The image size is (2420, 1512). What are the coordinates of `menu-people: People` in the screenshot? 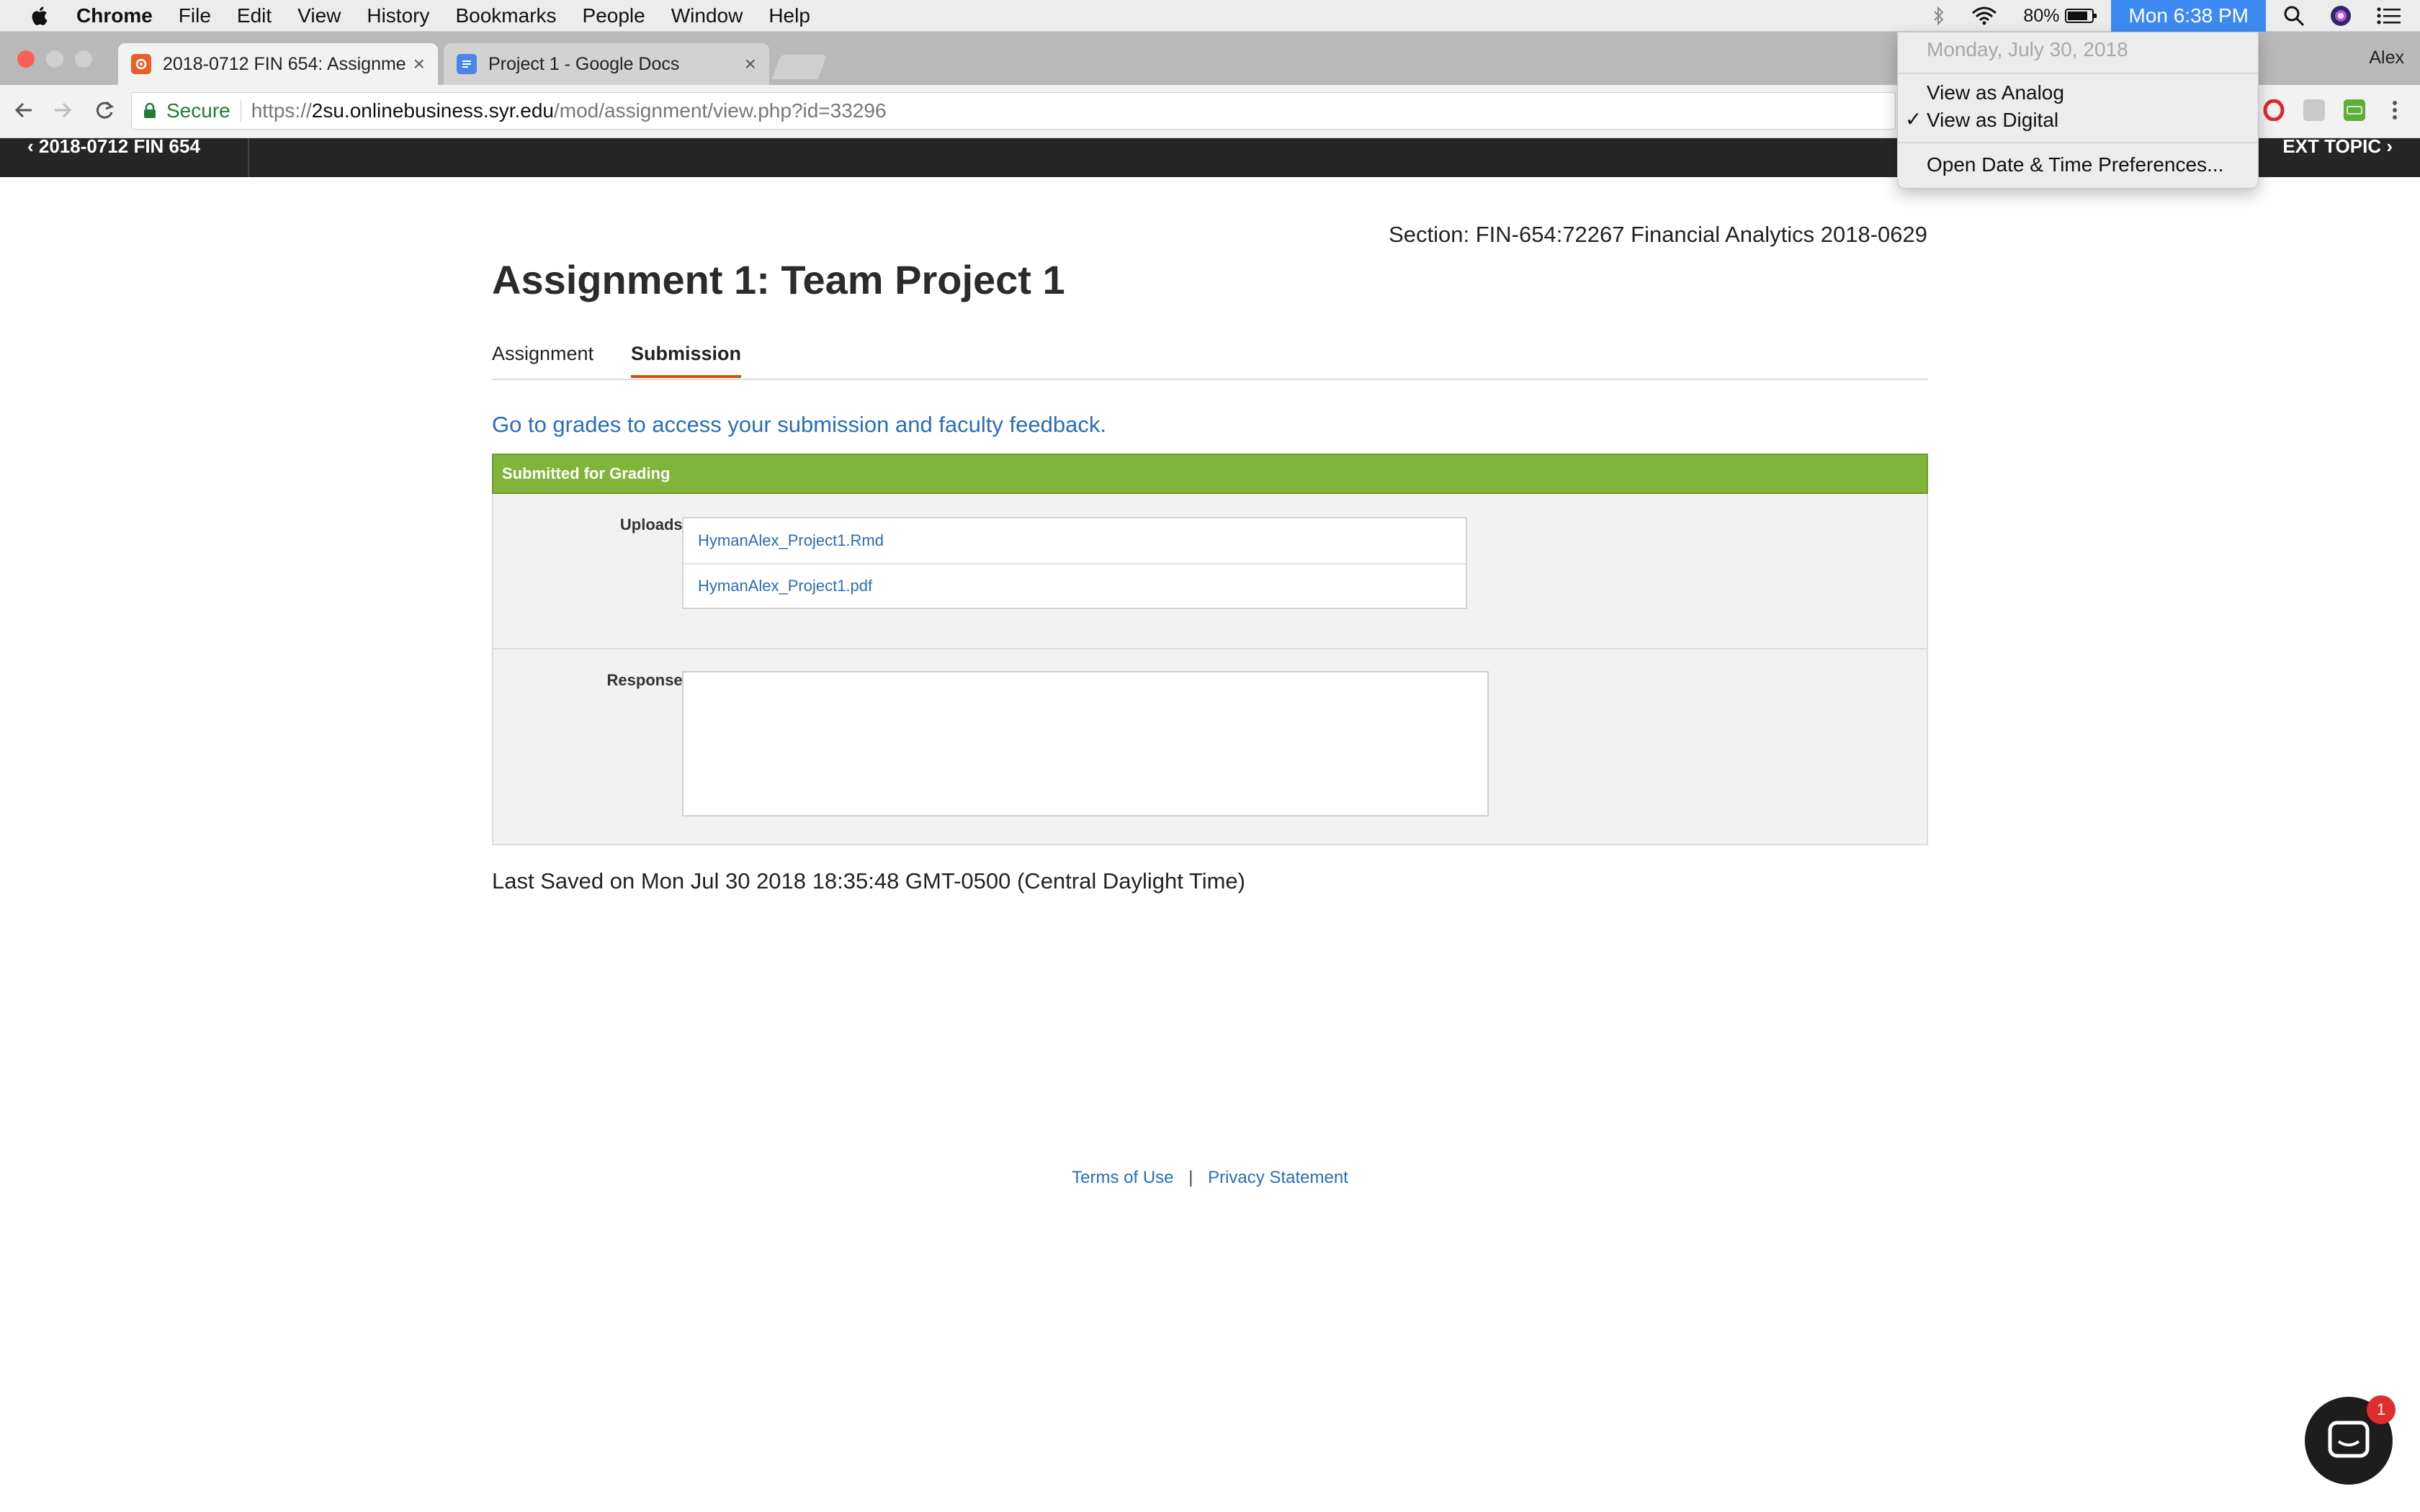 It's located at (614, 15).